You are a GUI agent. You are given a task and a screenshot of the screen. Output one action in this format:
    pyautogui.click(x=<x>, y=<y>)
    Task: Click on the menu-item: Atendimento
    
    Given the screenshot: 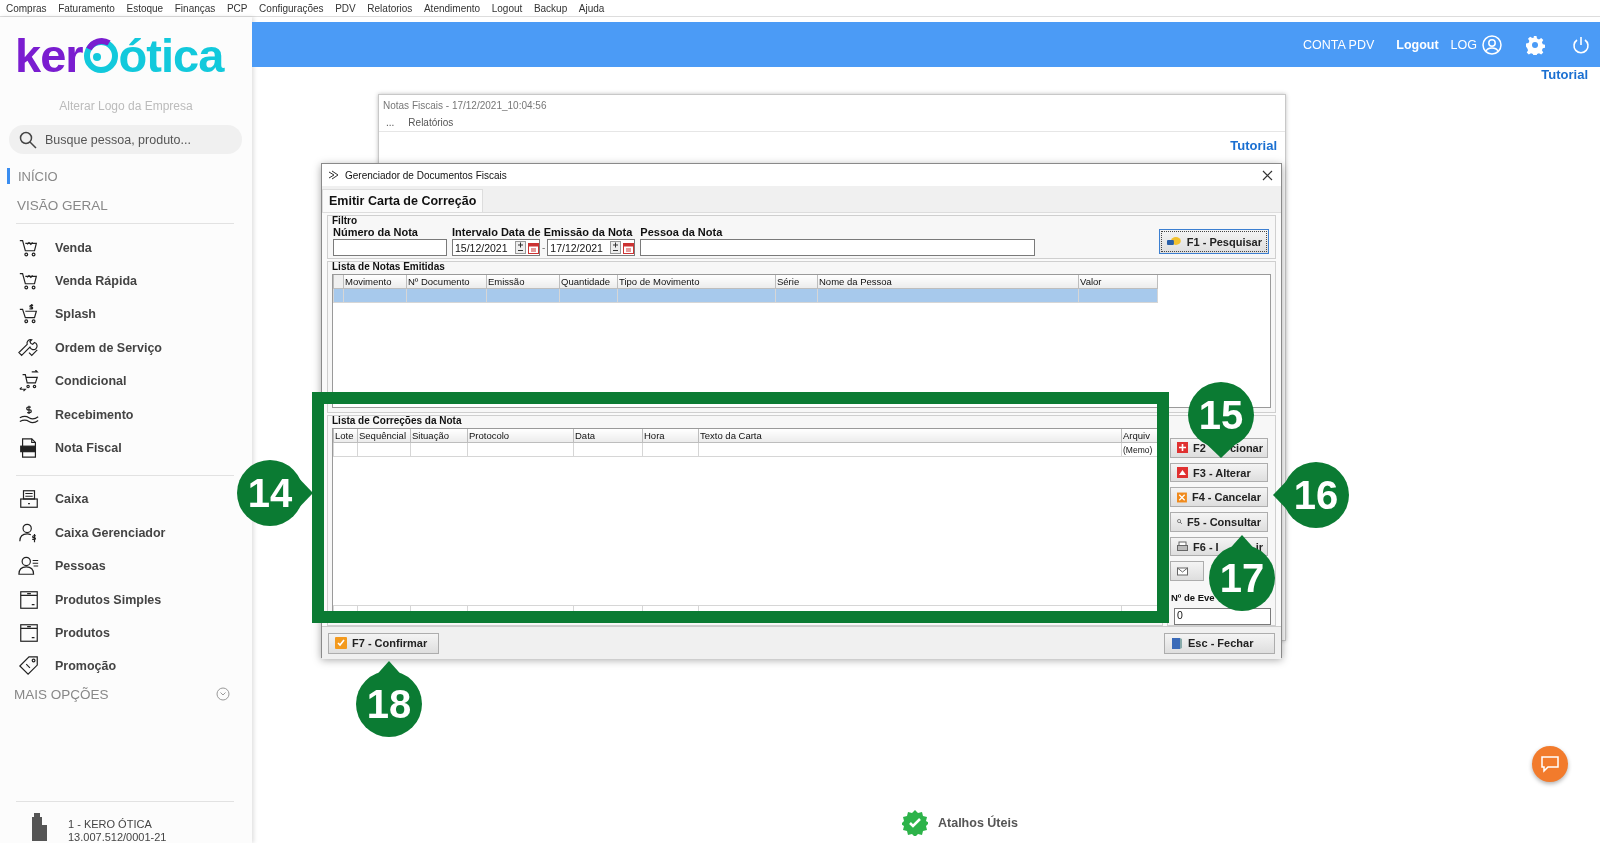 What is the action you would take?
    pyautogui.click(x=452, y=8)
    